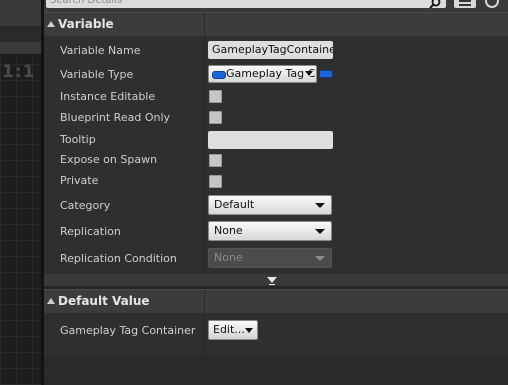 The image size is (508, 385). What do you see at coordinates (215, 181) in the screenshot?
I see `private-checkbox` at bounding box center [215, 181].